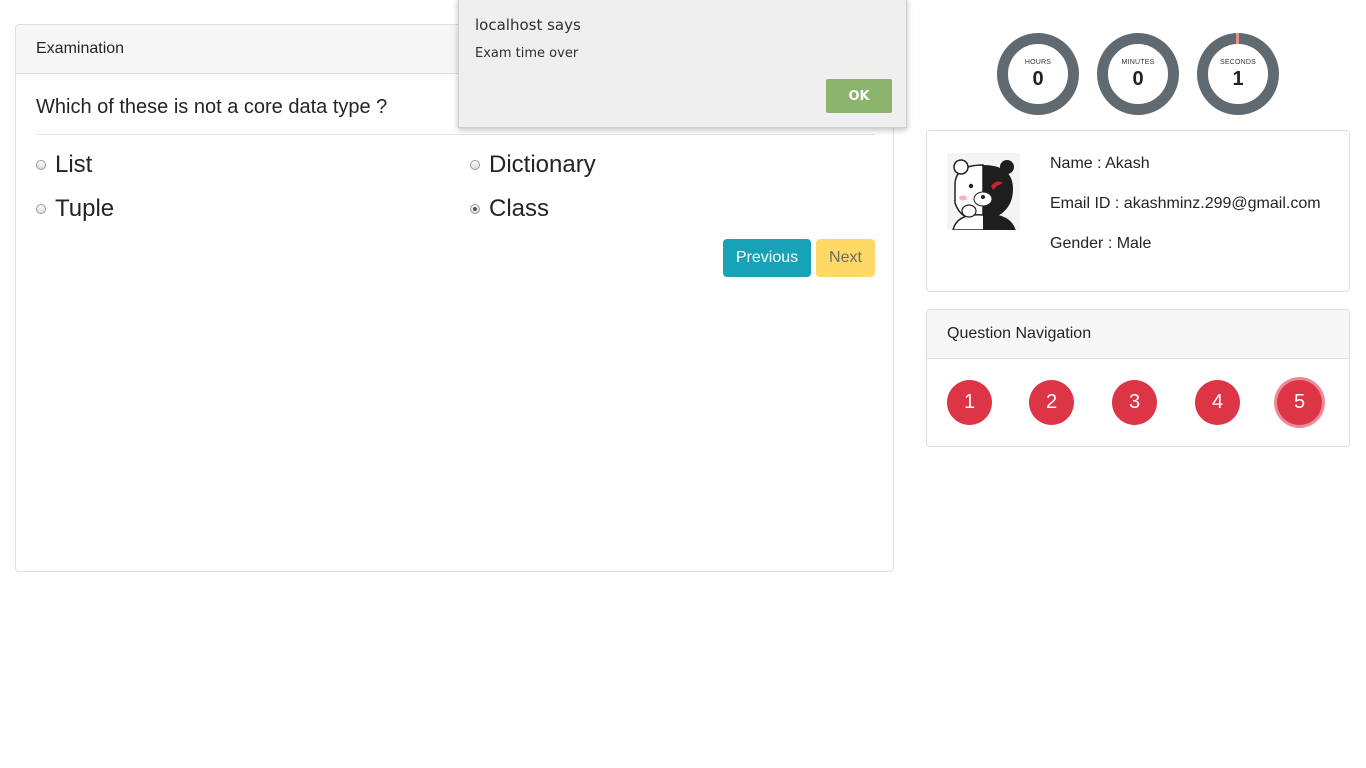 This screenshot has height=768, width=1366. I want to click on seconds-timer: SECONDS 1, so click(1238, 74).